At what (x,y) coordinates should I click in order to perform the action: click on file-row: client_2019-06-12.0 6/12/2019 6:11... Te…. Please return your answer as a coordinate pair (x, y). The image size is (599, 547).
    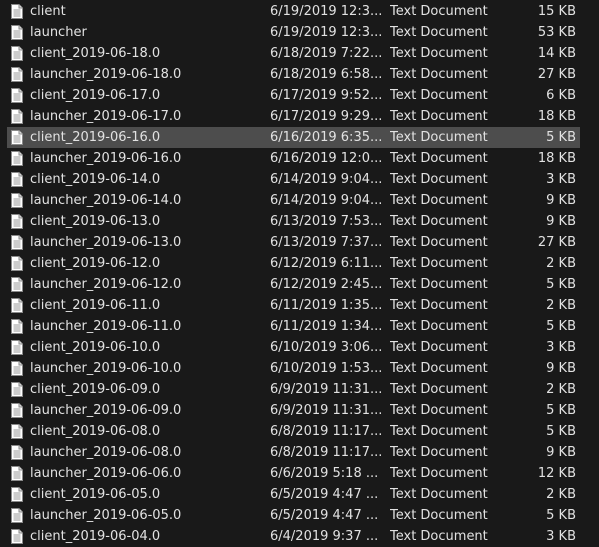
    Looking at the image, I should click on (299, 263).